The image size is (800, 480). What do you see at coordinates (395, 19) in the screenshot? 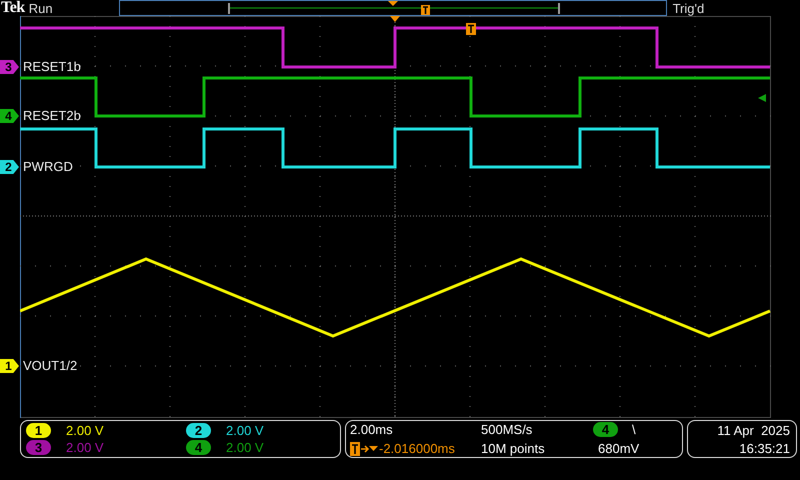
I see `trigger-position-icon` at bounding box center [395, 19].